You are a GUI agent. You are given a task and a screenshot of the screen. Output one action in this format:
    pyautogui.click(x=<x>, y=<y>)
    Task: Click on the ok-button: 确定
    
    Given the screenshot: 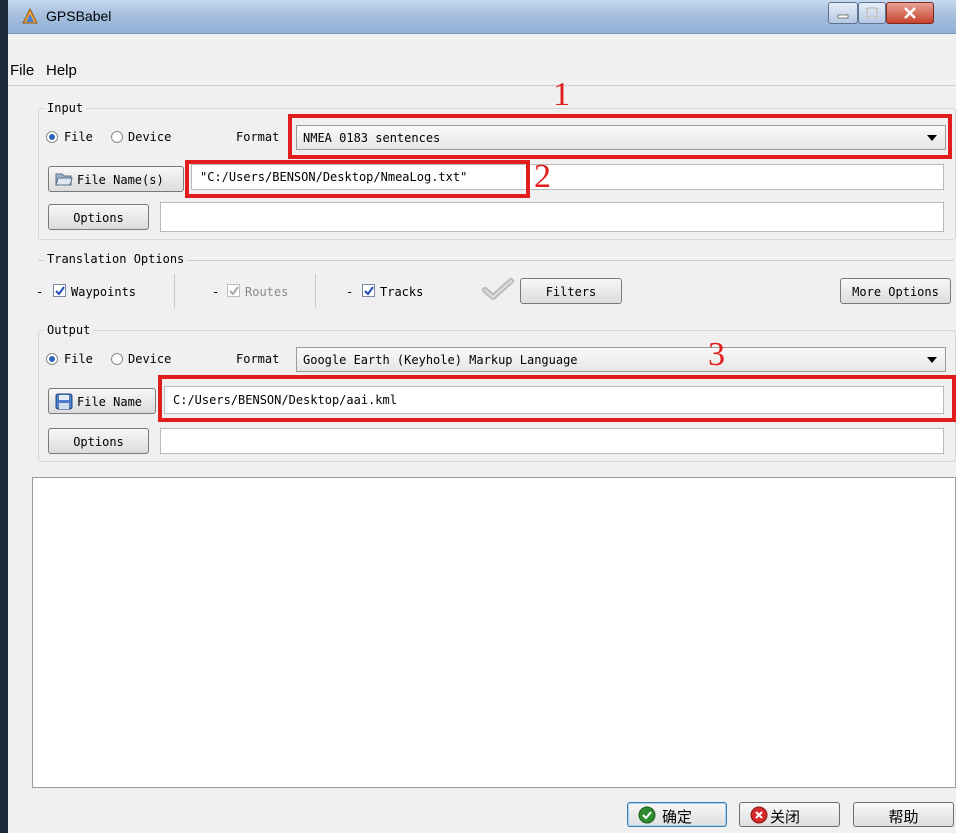 What is the action you would take?
    pyautogui.click(x=677, y=814)
    